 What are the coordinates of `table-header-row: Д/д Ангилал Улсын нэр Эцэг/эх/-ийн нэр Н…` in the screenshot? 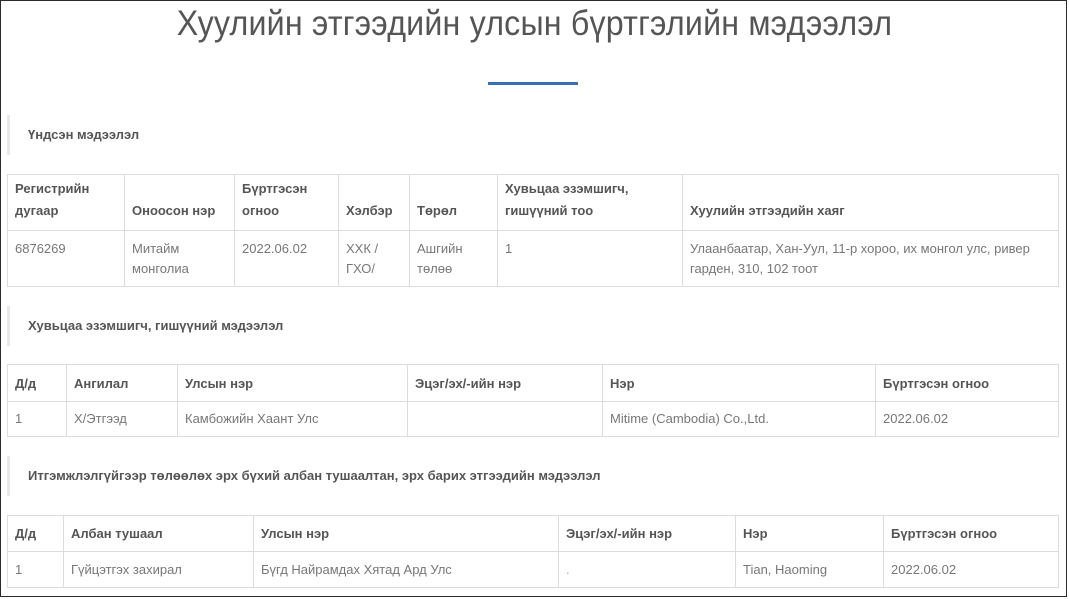 It's located at (533, 383).